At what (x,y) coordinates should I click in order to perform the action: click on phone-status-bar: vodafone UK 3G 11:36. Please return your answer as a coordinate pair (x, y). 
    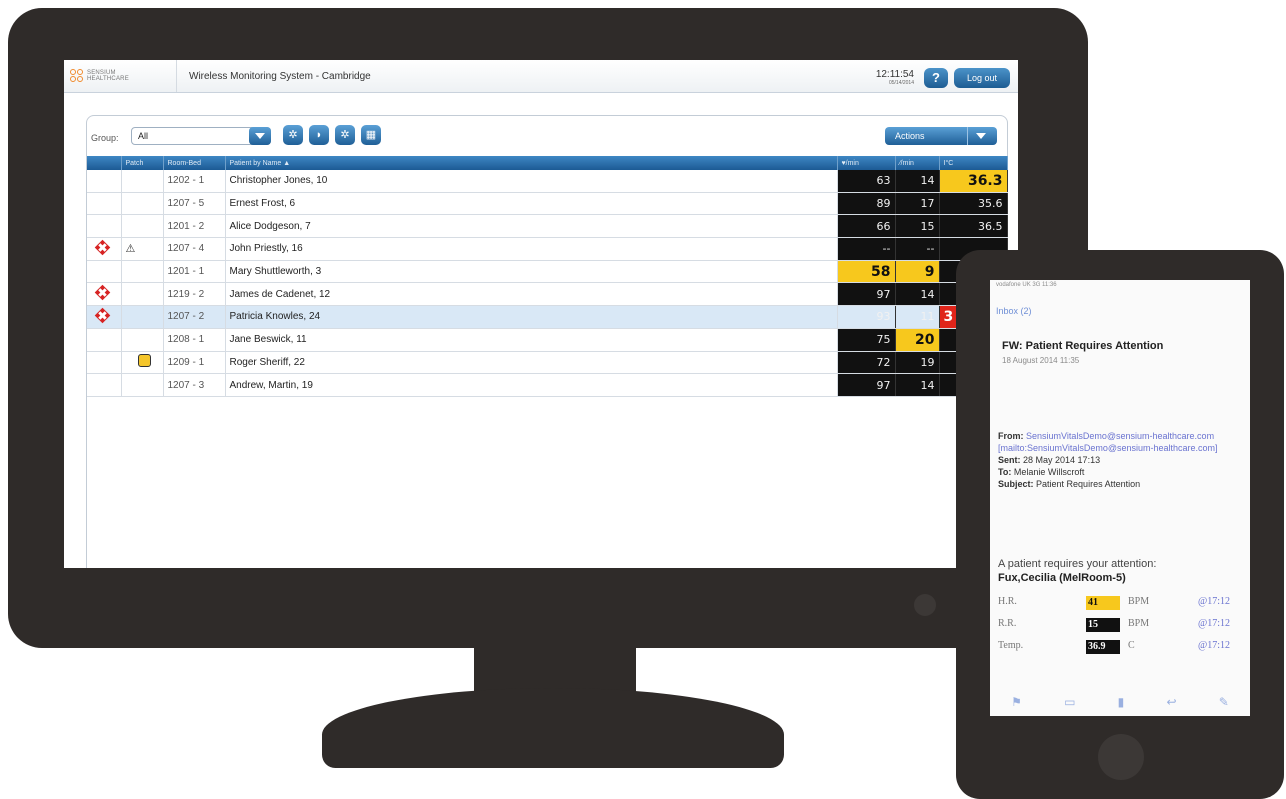
    Looking at the image, I should click on (1026, 285).